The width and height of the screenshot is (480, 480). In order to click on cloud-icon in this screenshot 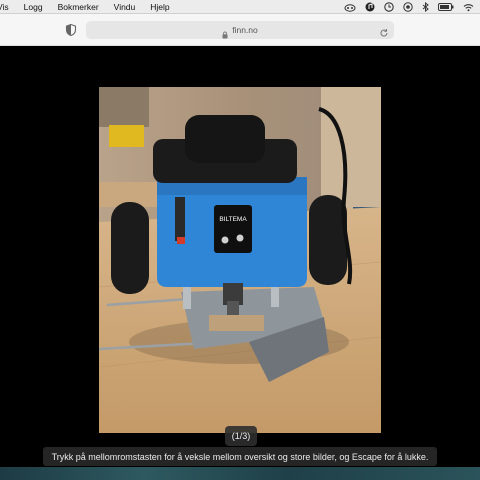, I will do `click(350, 7)`.